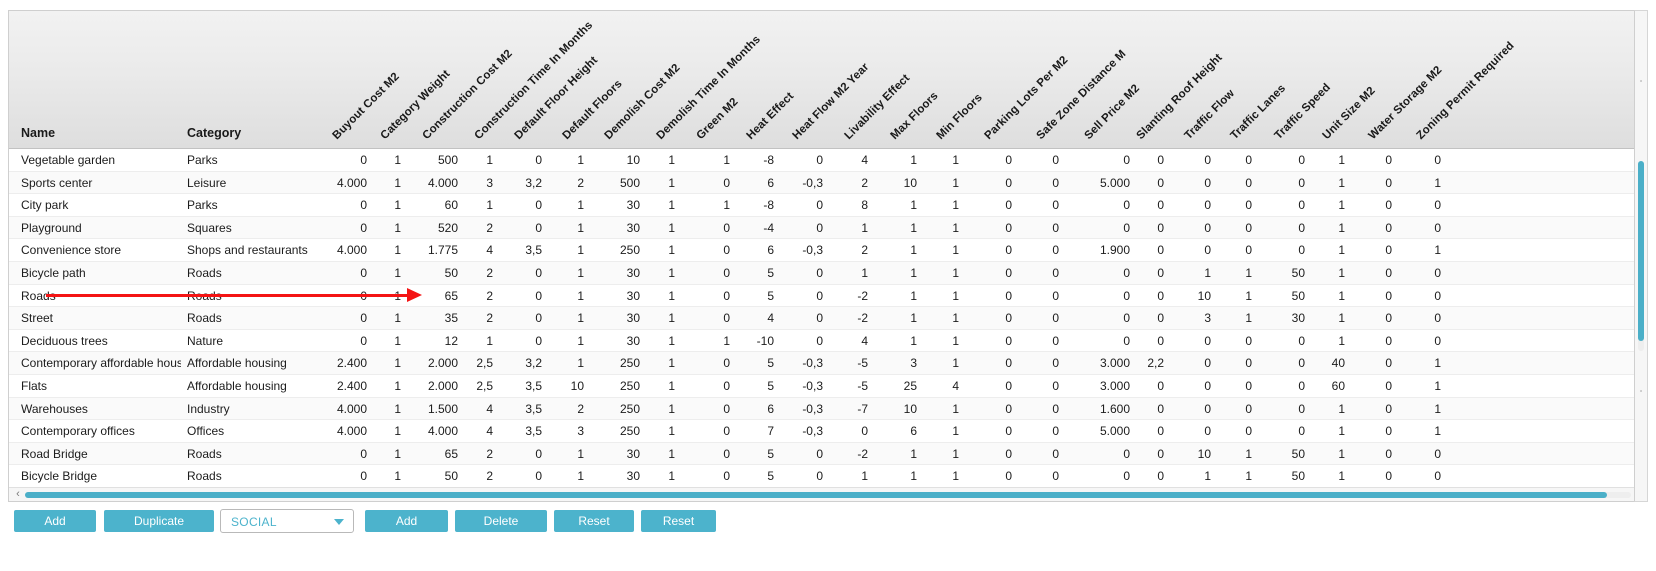  What do you see at coordinates (262, 341) in the screenshot?
I see `cell-category: Nature` at bounding box center [262, 341].